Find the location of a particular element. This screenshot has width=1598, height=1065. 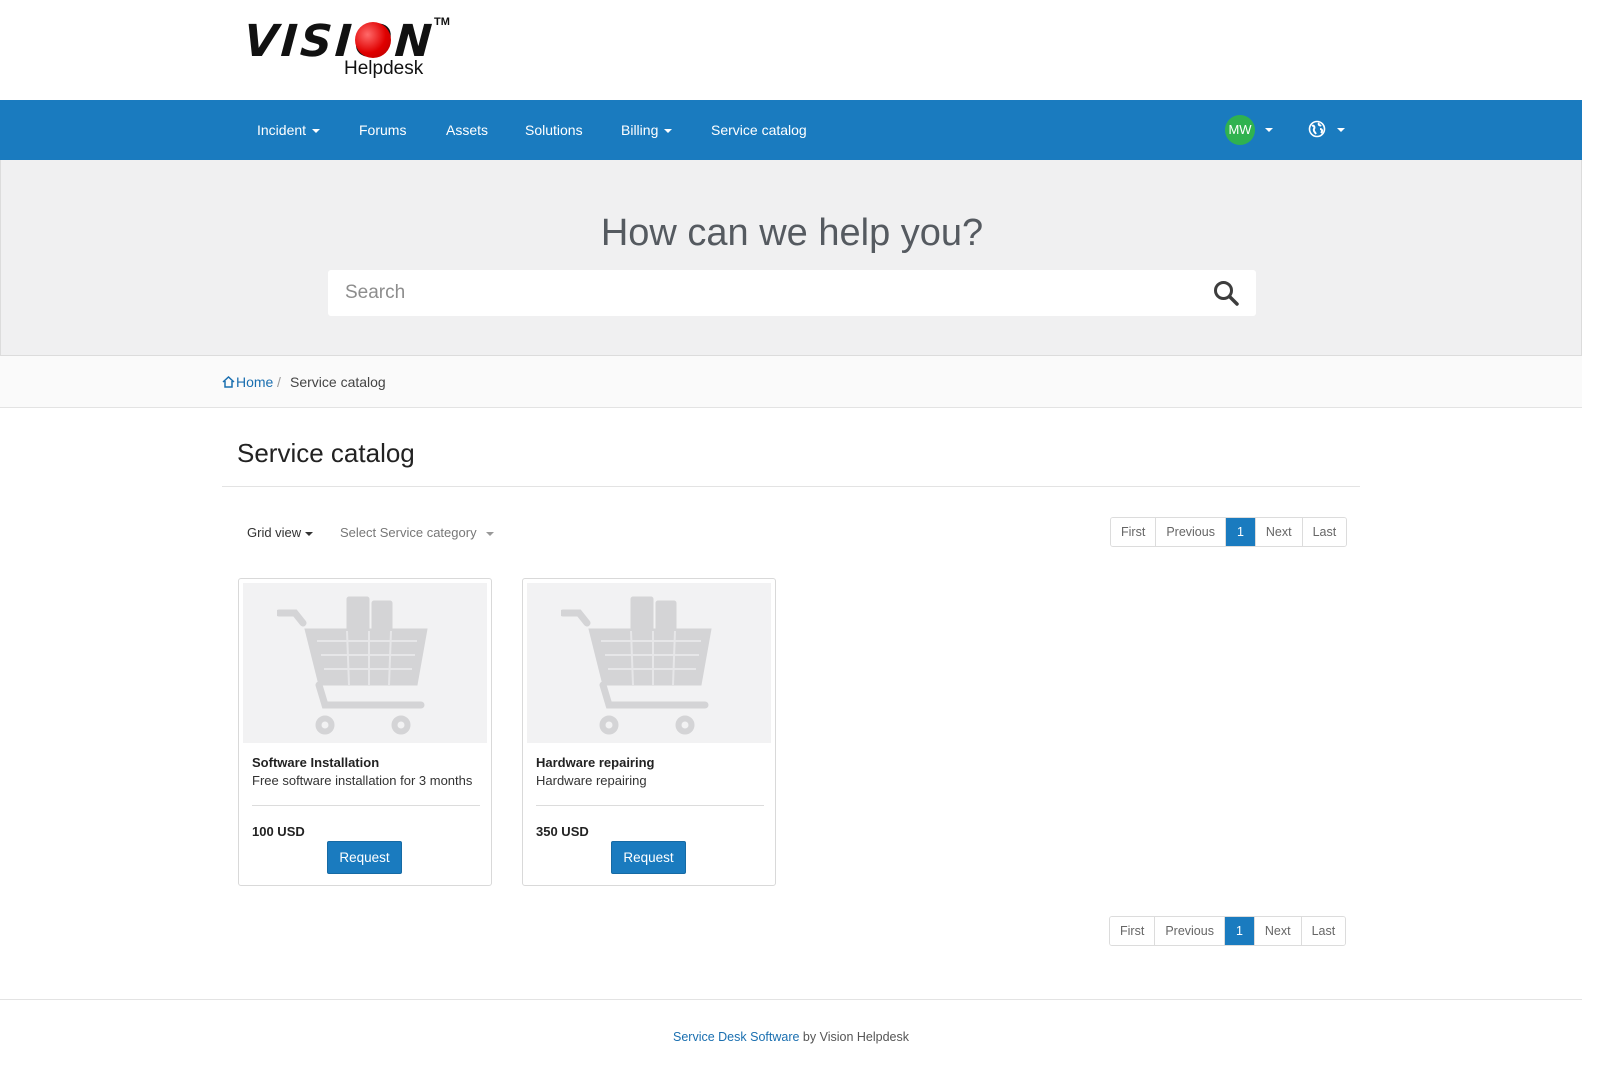

nav-solutions-label: Solutions is located at coordinates (554, 130).